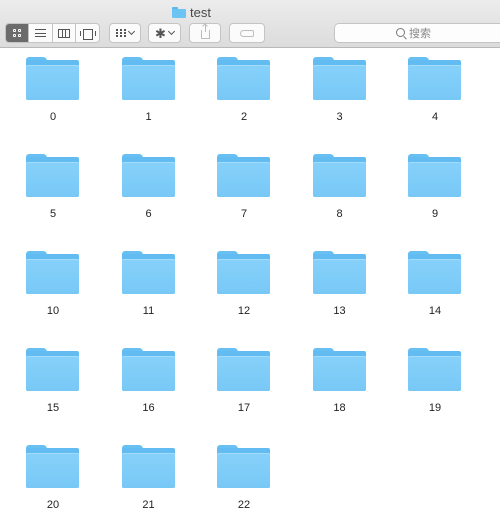  Describe the element at coordinates (148, 311) in the screenshot. I see `folder-label: 11` at that location.